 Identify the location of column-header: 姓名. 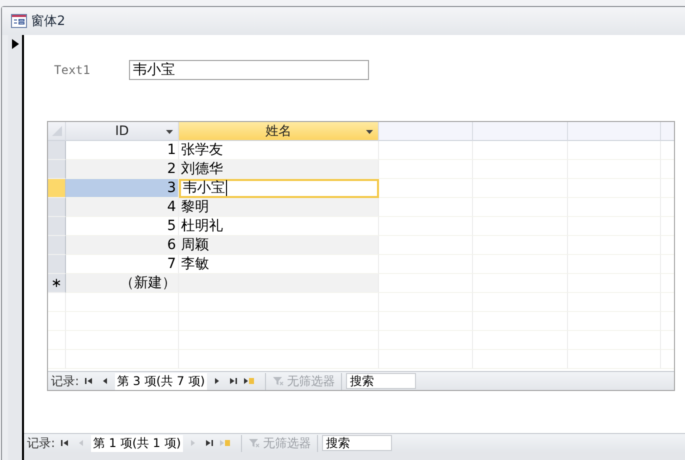
(279, 131).